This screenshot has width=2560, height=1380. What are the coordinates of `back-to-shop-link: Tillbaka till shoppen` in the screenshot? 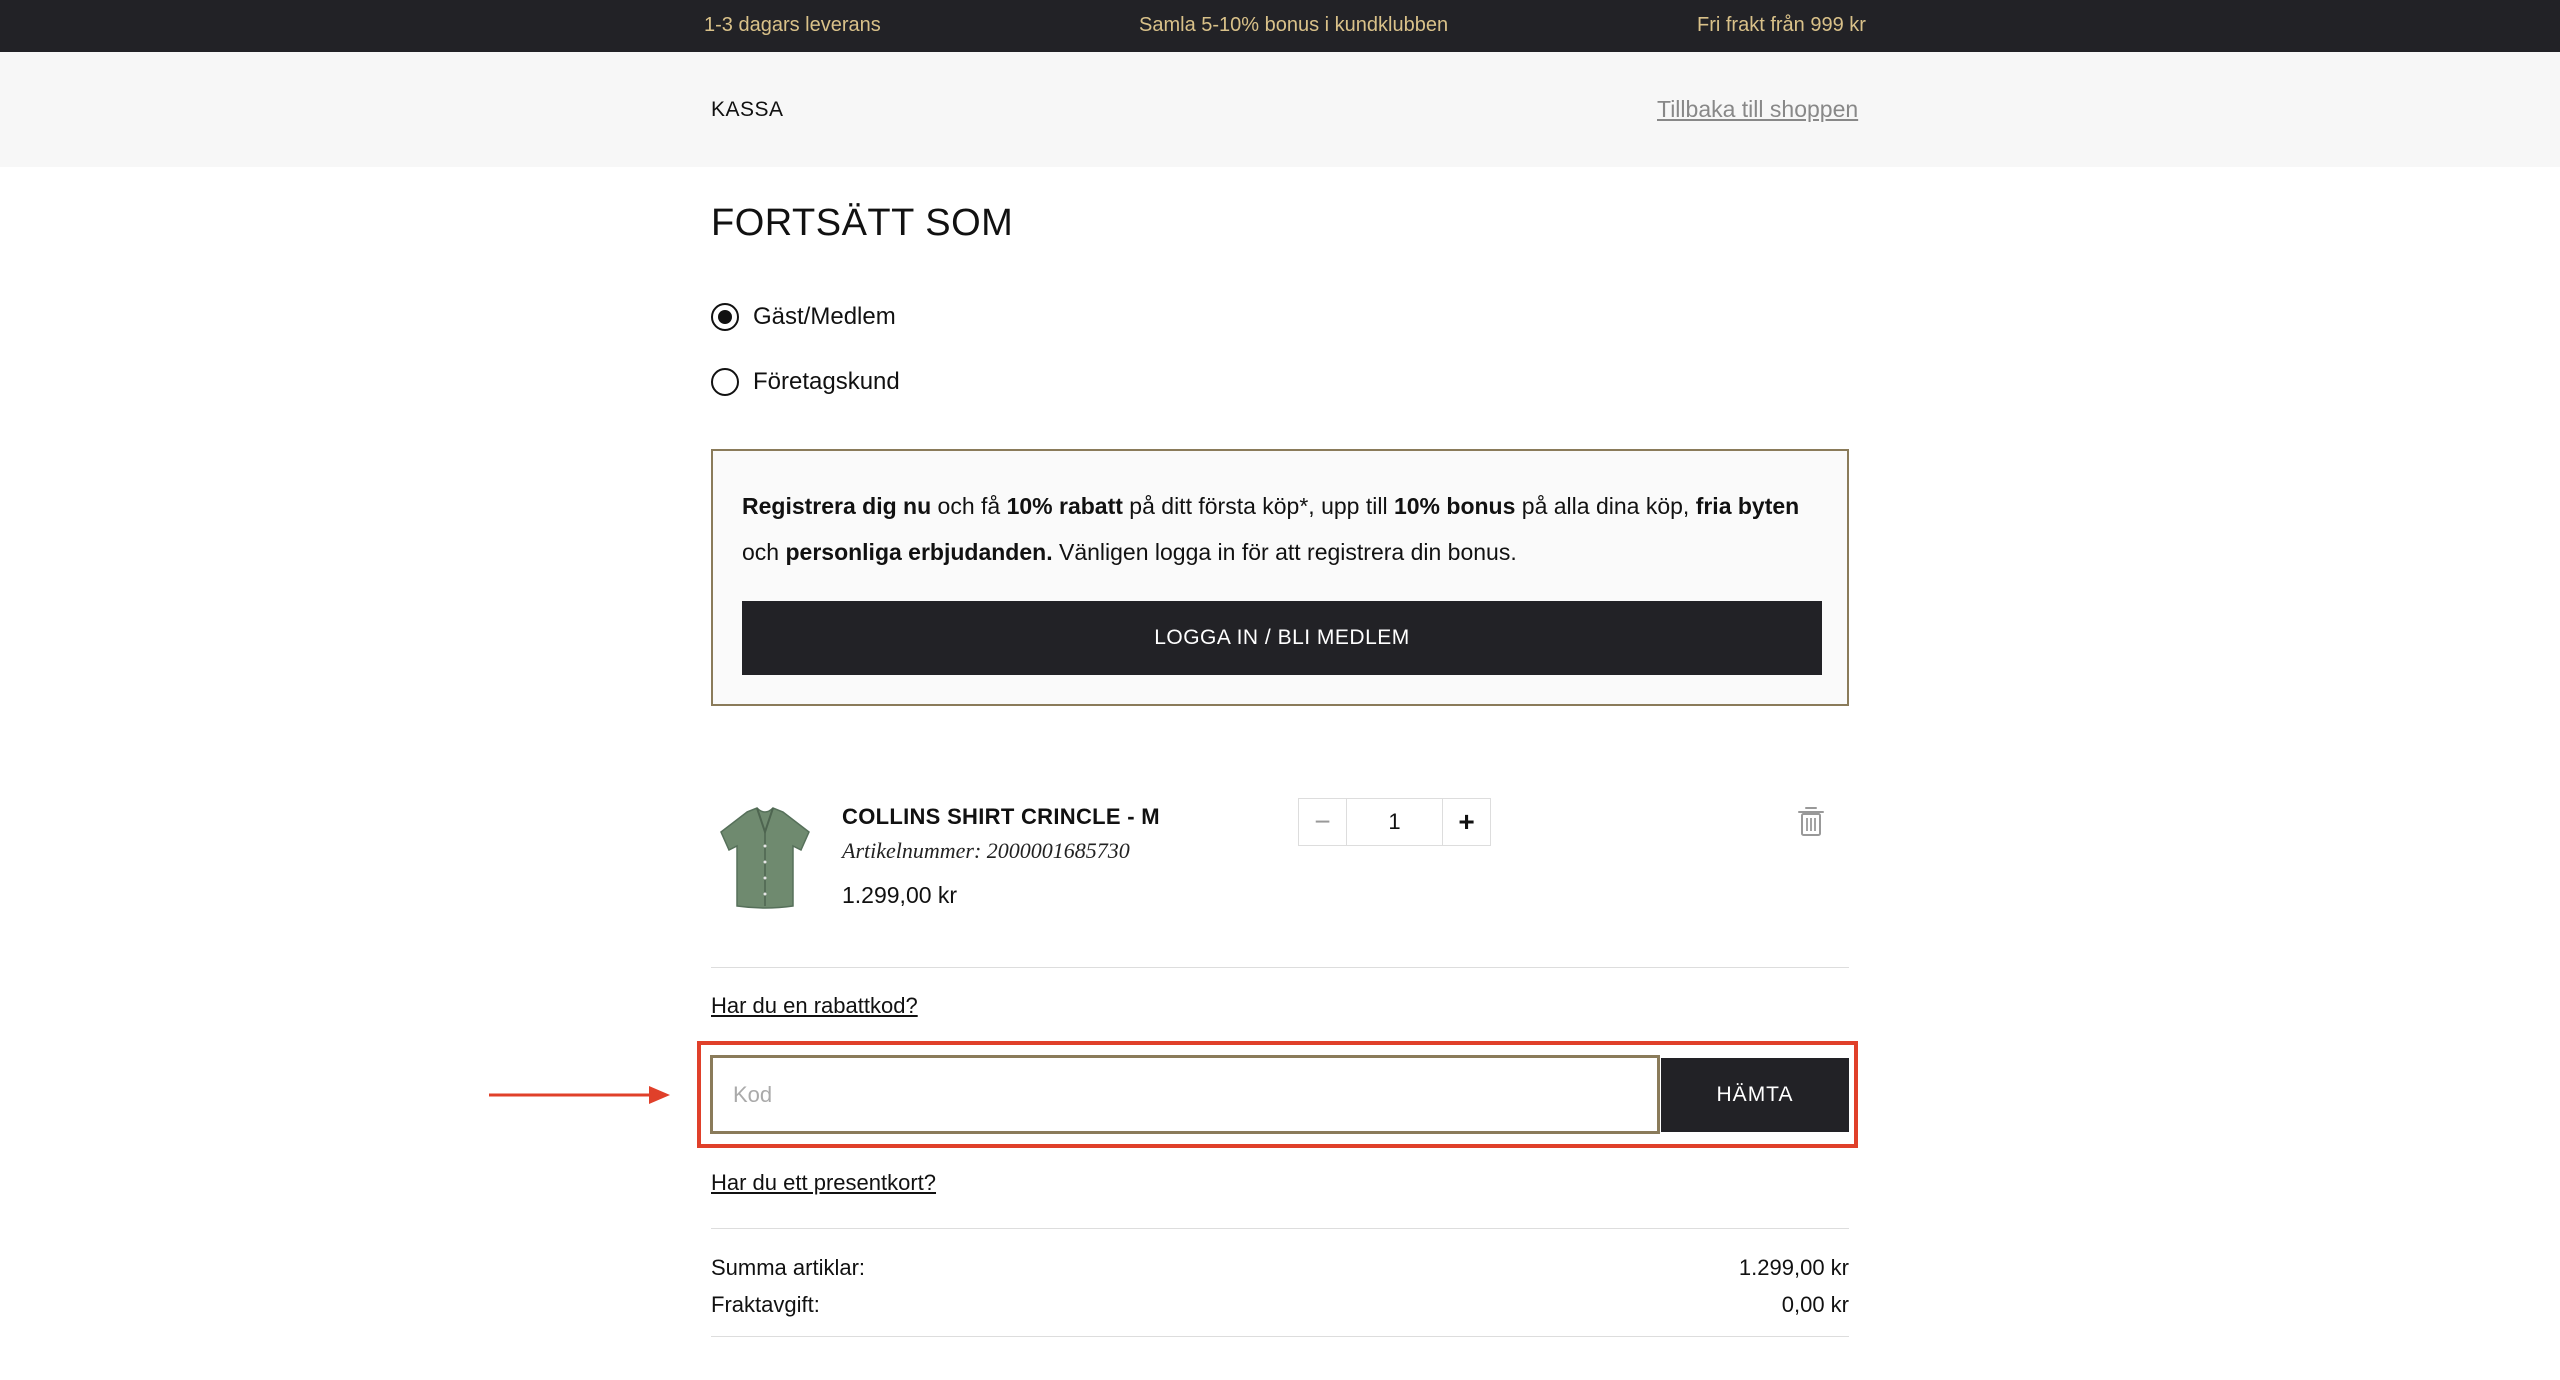 It's located at (1757, 109).